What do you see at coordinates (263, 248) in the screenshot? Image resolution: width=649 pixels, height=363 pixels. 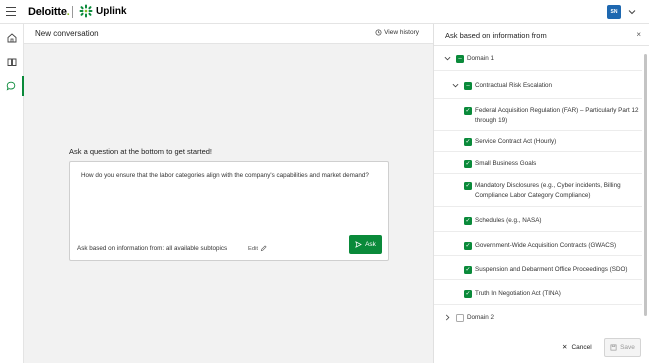 I see `pencil-icon` at bounding box center [263, 248].